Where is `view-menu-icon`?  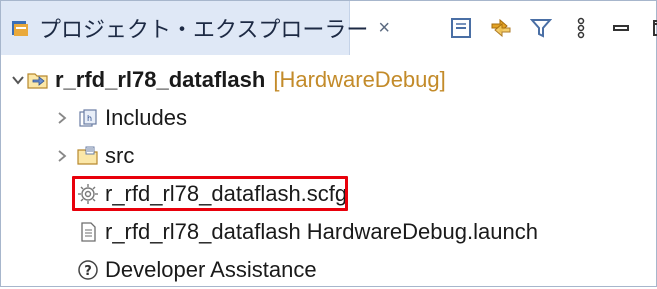
view-menu-icon is located at coordinates (581, 28).